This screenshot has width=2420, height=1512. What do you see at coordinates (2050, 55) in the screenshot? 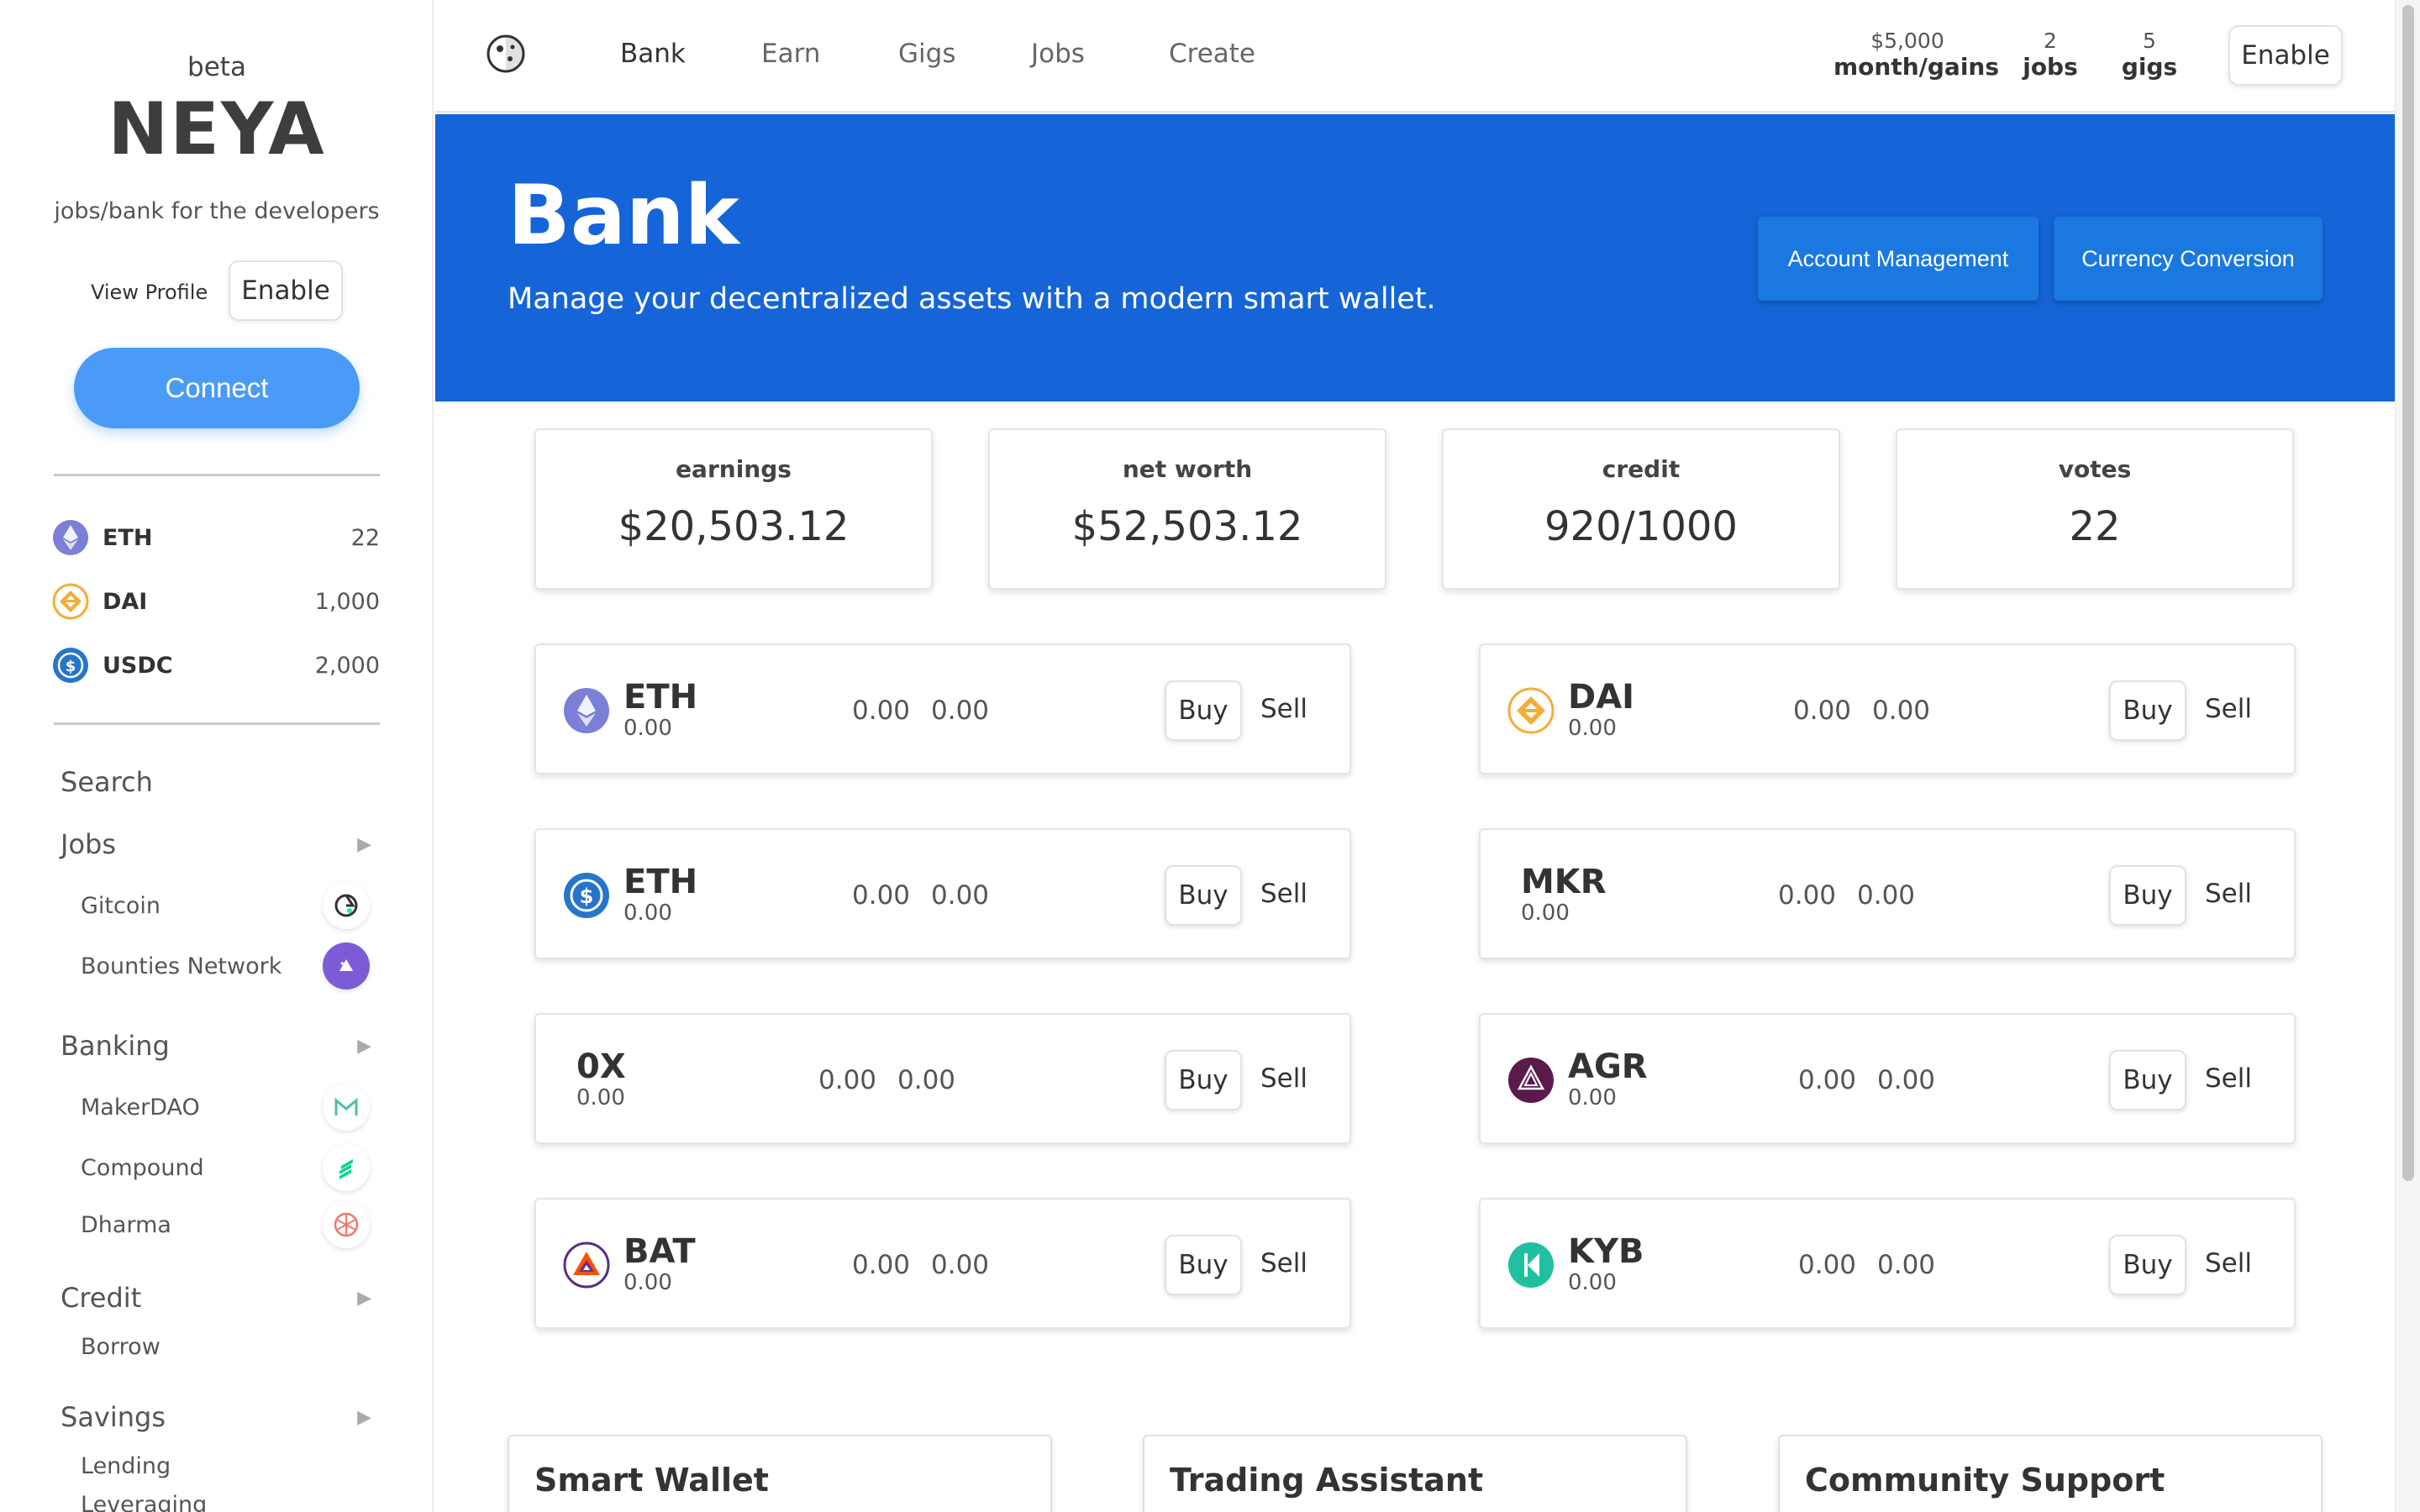
I see `stat-jobs: 2 jobs` at bounding box center [2050, 55].